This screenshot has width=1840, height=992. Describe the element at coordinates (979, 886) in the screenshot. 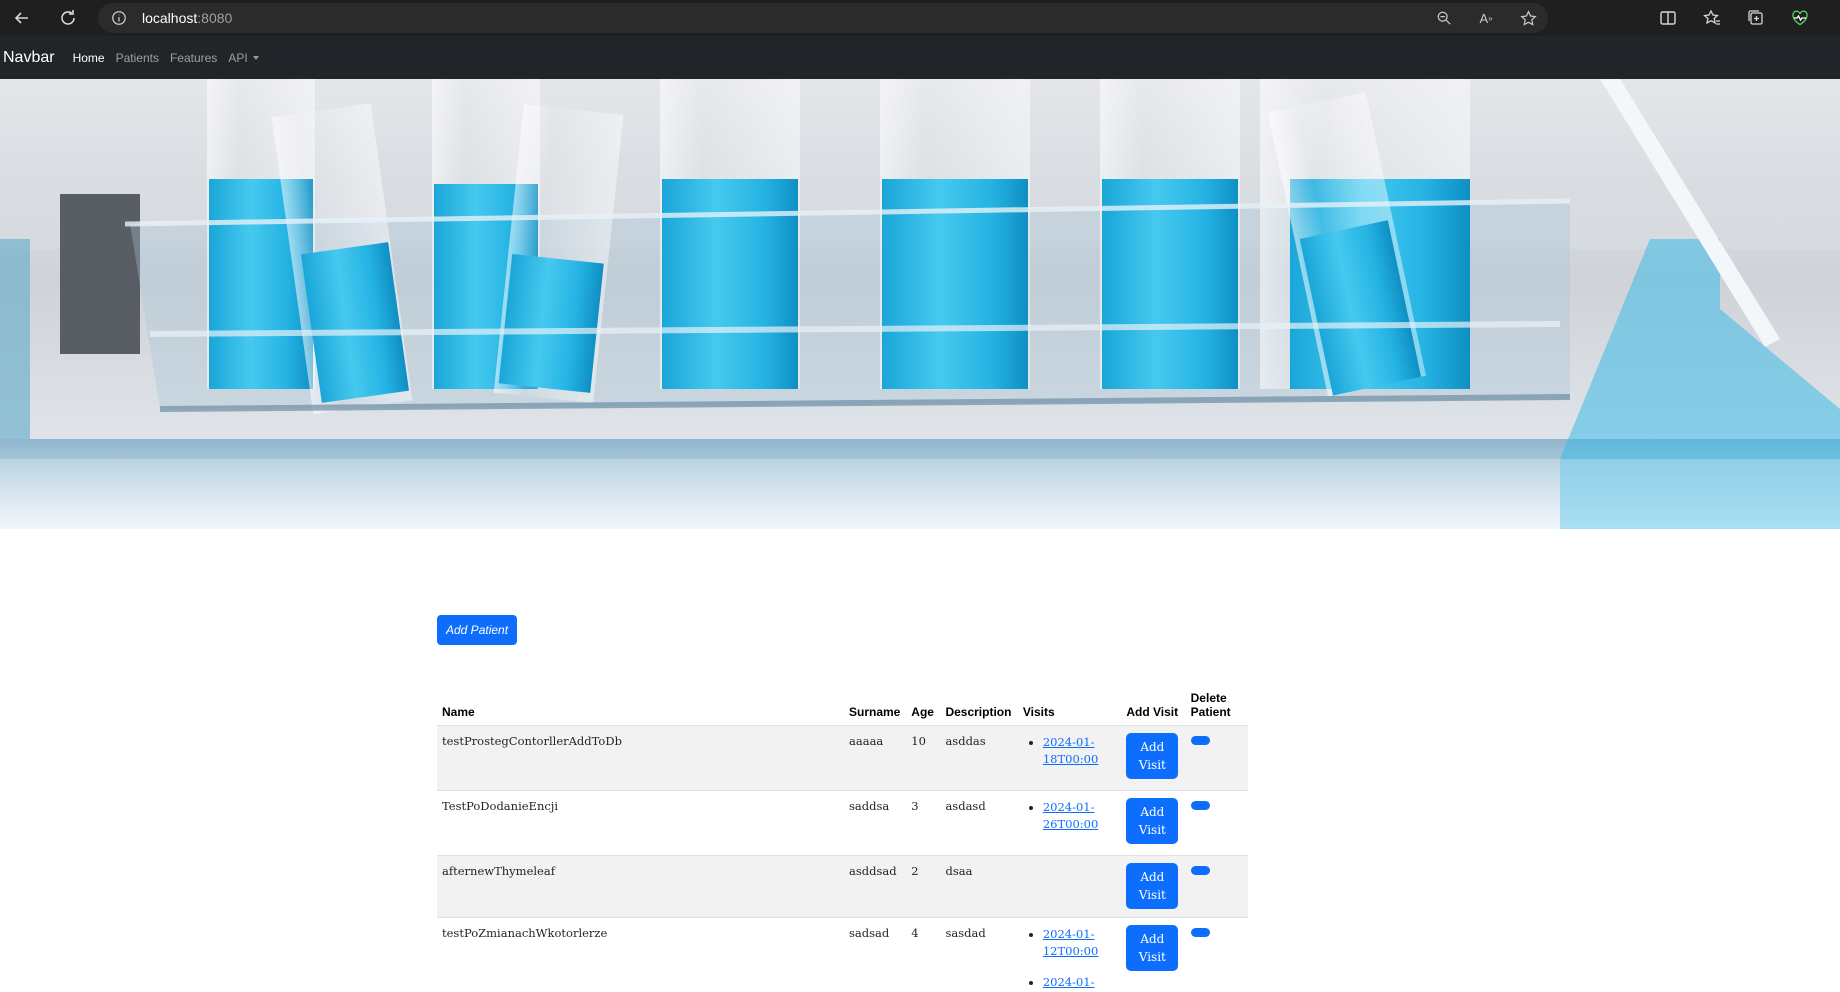

I see `cell-description: dsaa` at that location.